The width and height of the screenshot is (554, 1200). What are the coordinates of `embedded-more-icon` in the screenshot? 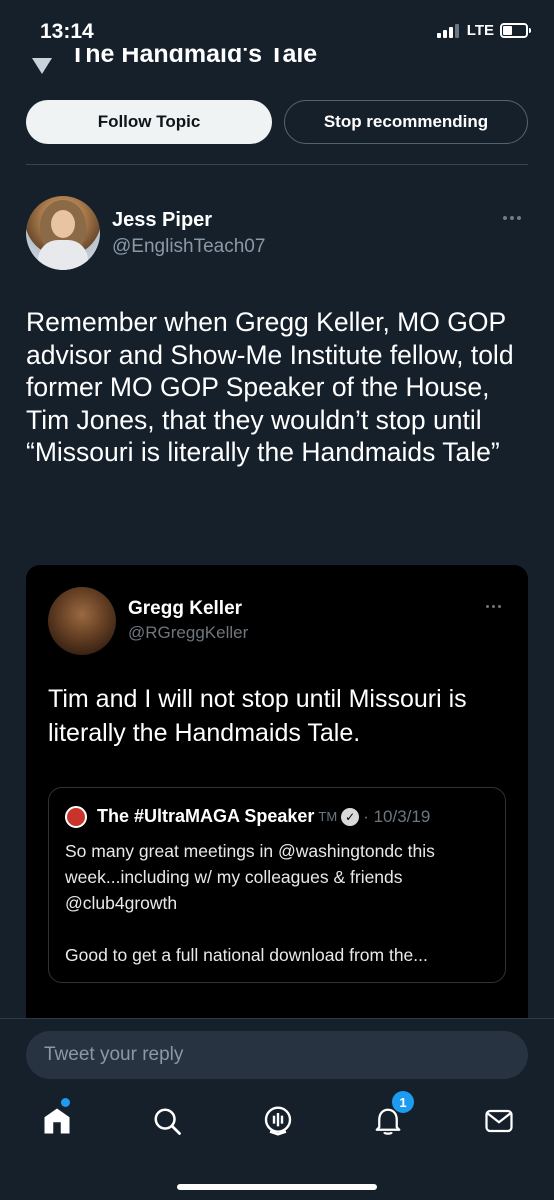 It's located at (493, 606).